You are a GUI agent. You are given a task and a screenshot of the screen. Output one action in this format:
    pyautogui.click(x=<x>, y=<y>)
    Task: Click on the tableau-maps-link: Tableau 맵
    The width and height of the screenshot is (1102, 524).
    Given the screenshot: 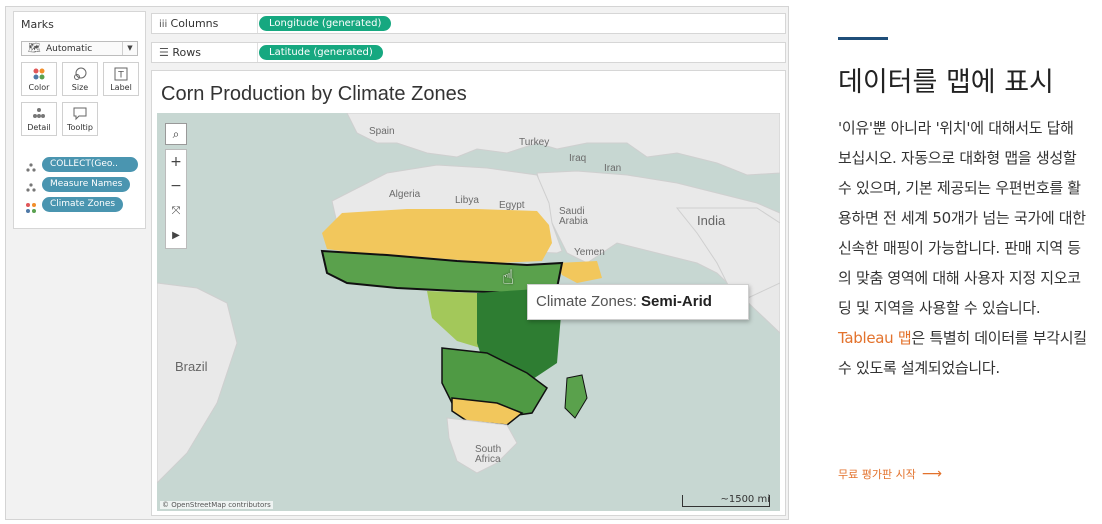 What is the action you would take?
    pyautogui.click(x=875, y=338)
    